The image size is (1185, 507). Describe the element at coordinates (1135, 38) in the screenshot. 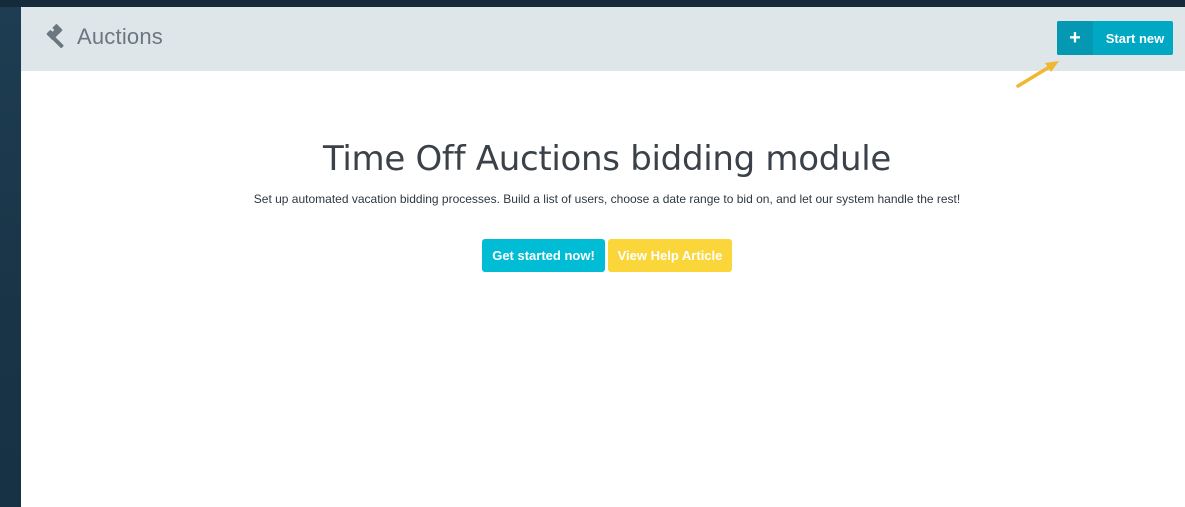

I see `start-new-label: Start new` at that location.